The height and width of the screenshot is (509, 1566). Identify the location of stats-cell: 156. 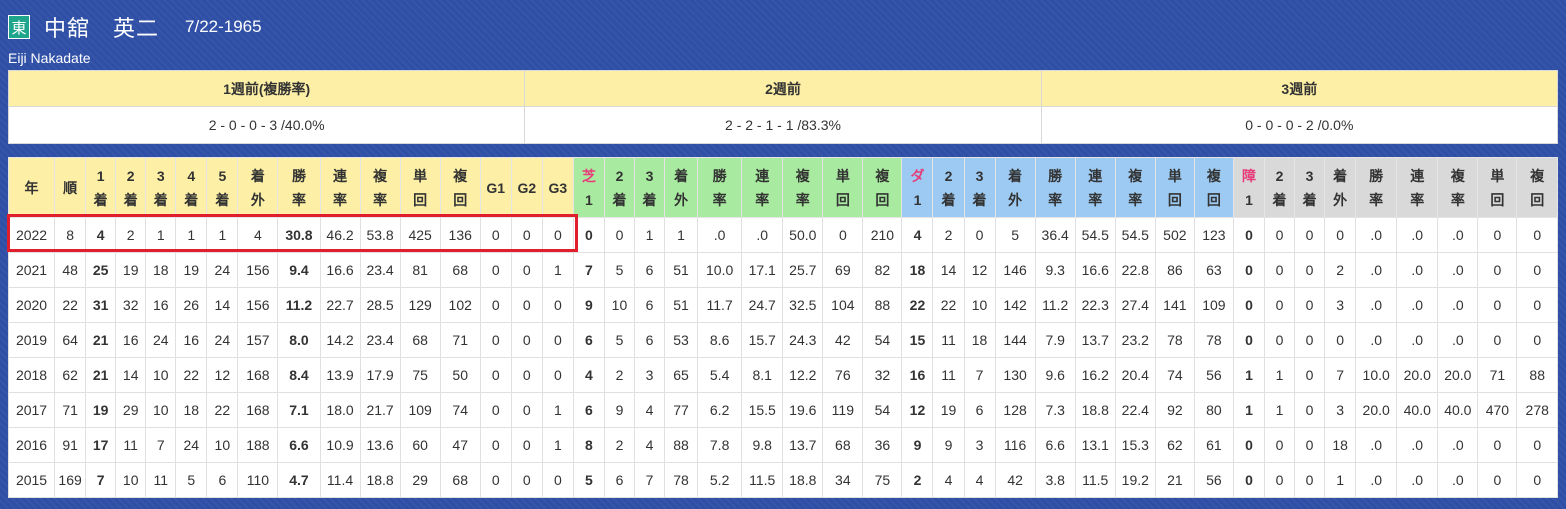
(258, 305).